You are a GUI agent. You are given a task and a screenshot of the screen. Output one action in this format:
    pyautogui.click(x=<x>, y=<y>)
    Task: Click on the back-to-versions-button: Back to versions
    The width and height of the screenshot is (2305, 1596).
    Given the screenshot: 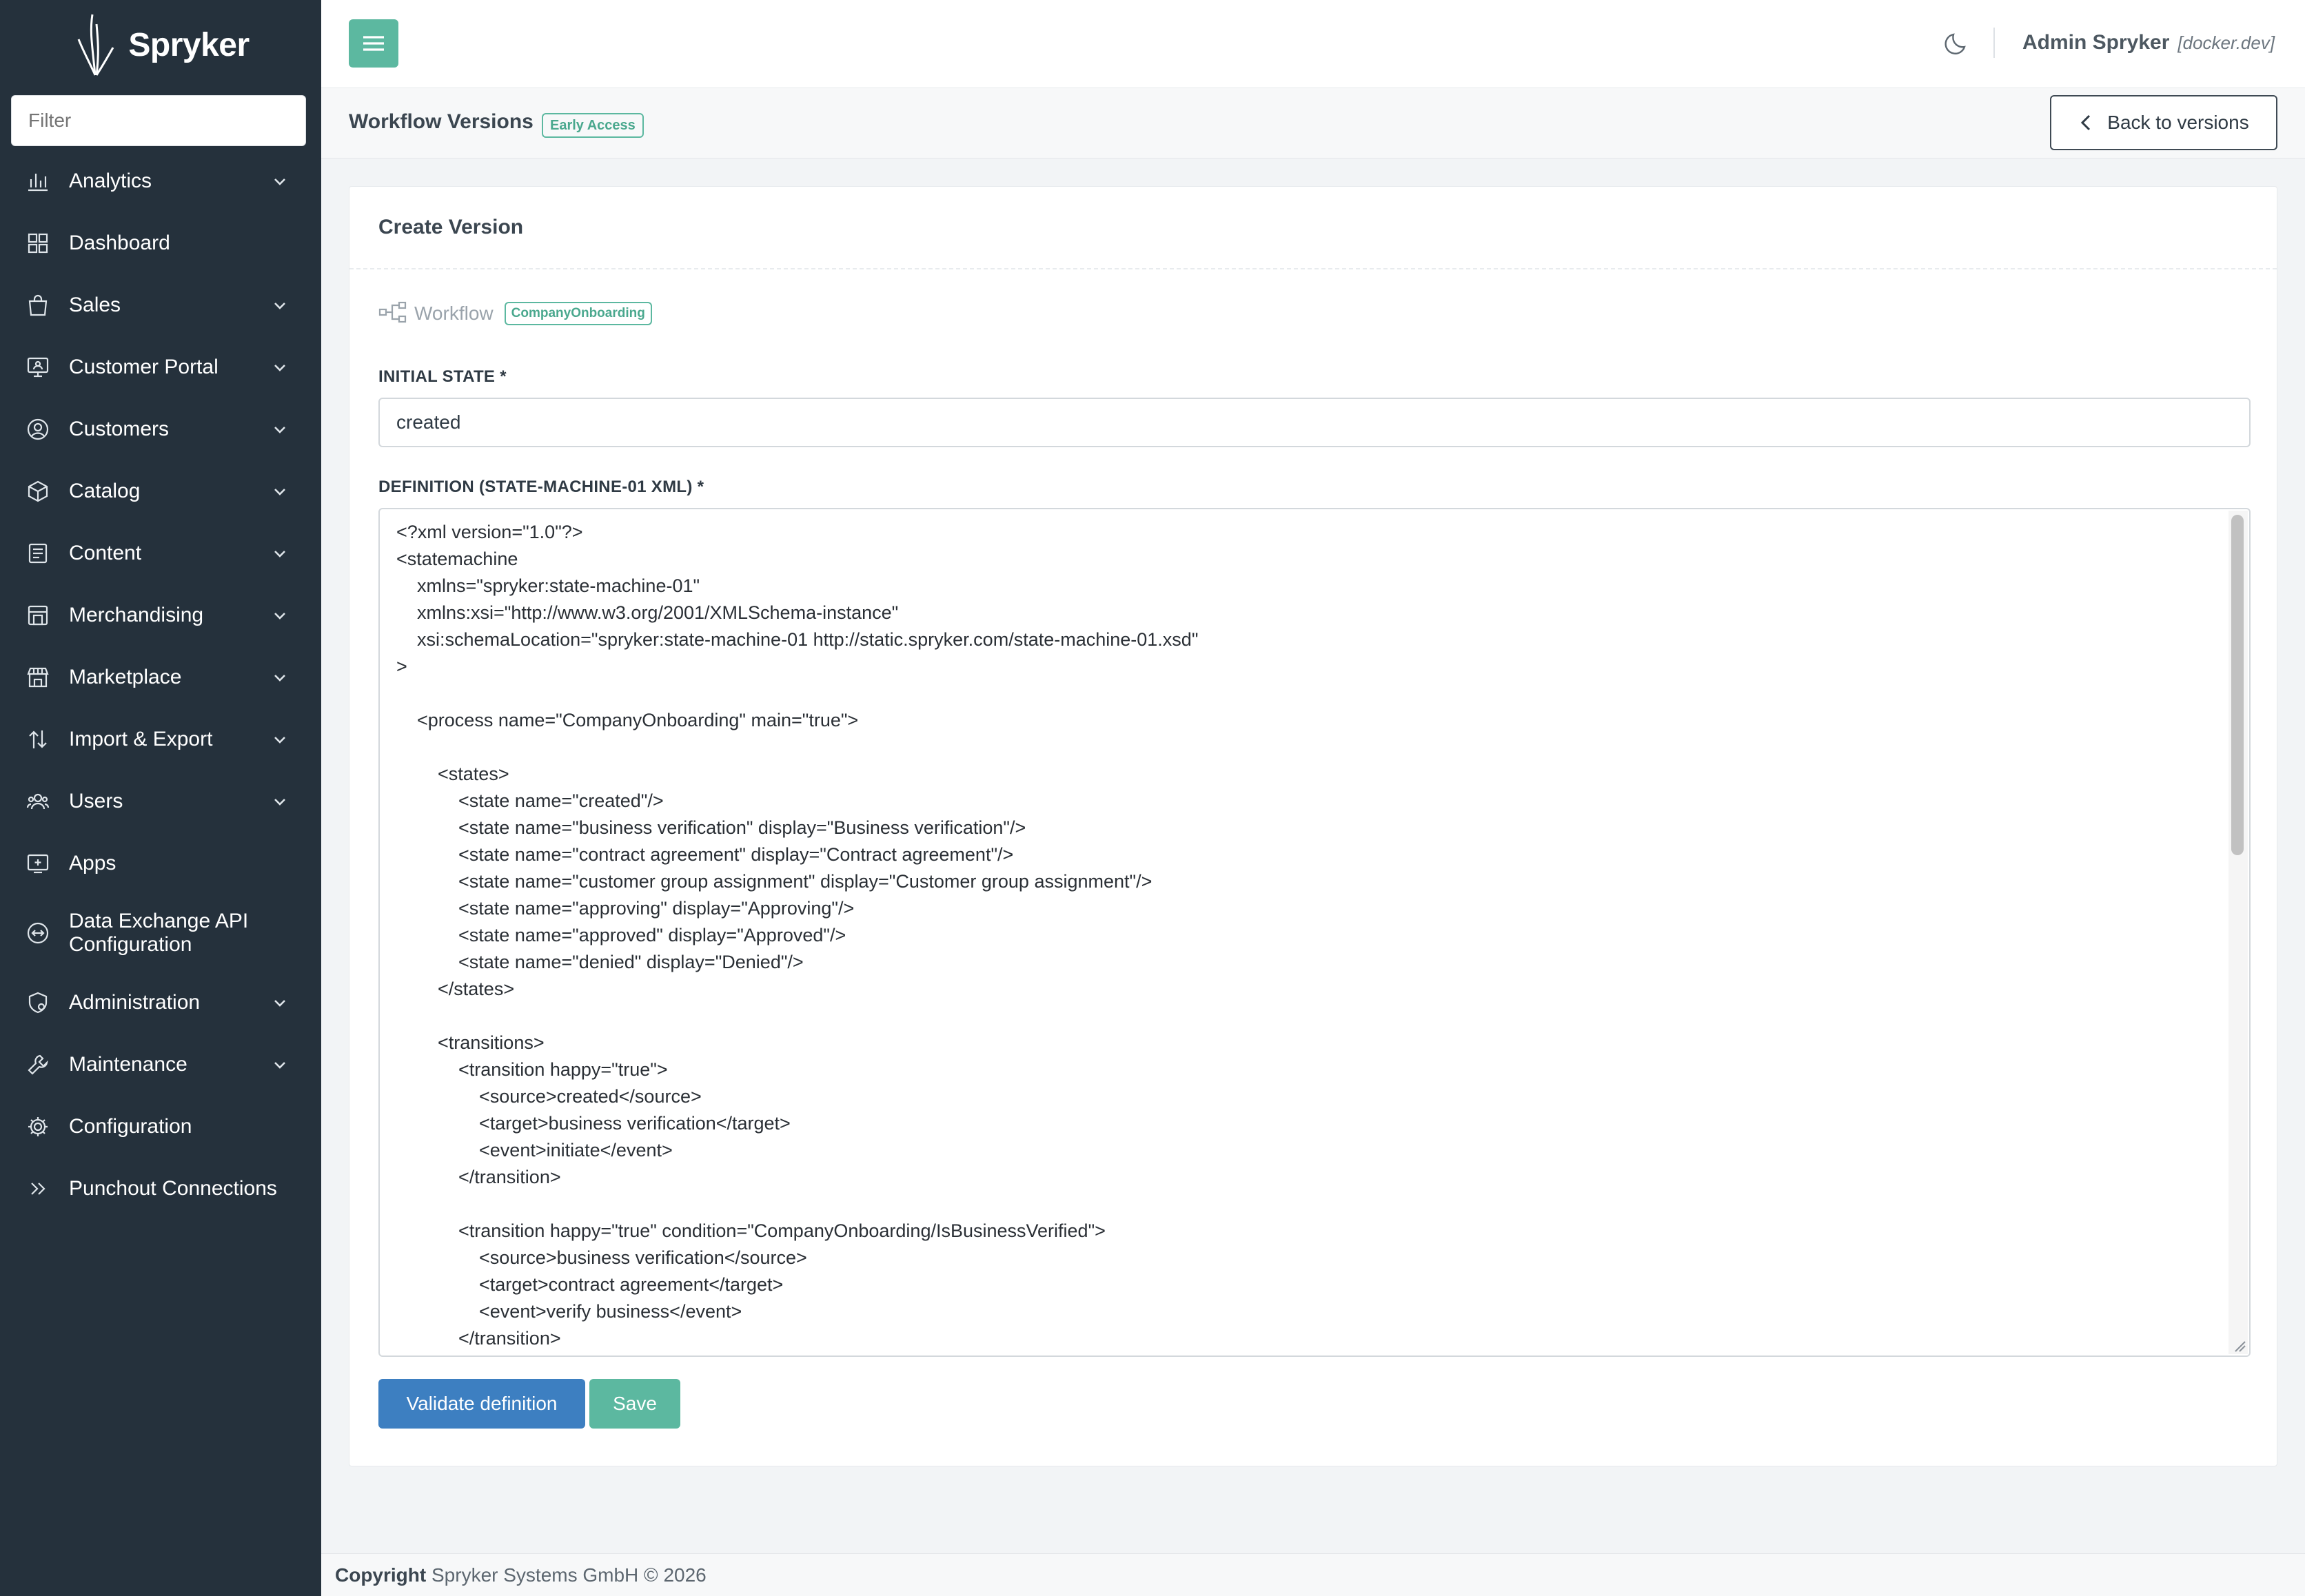 What is the action you would take?
    pyautogui.click(x=2163, y=122)
    